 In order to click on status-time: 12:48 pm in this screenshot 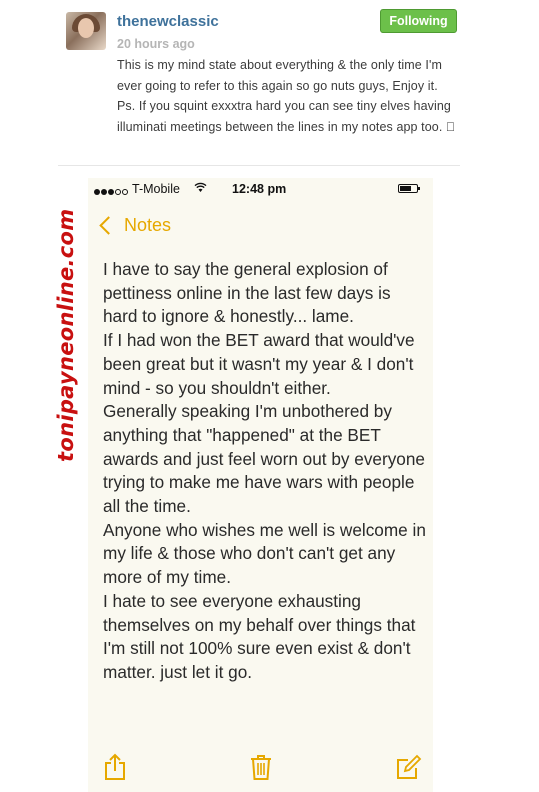, I will do `click(259, 189)`.